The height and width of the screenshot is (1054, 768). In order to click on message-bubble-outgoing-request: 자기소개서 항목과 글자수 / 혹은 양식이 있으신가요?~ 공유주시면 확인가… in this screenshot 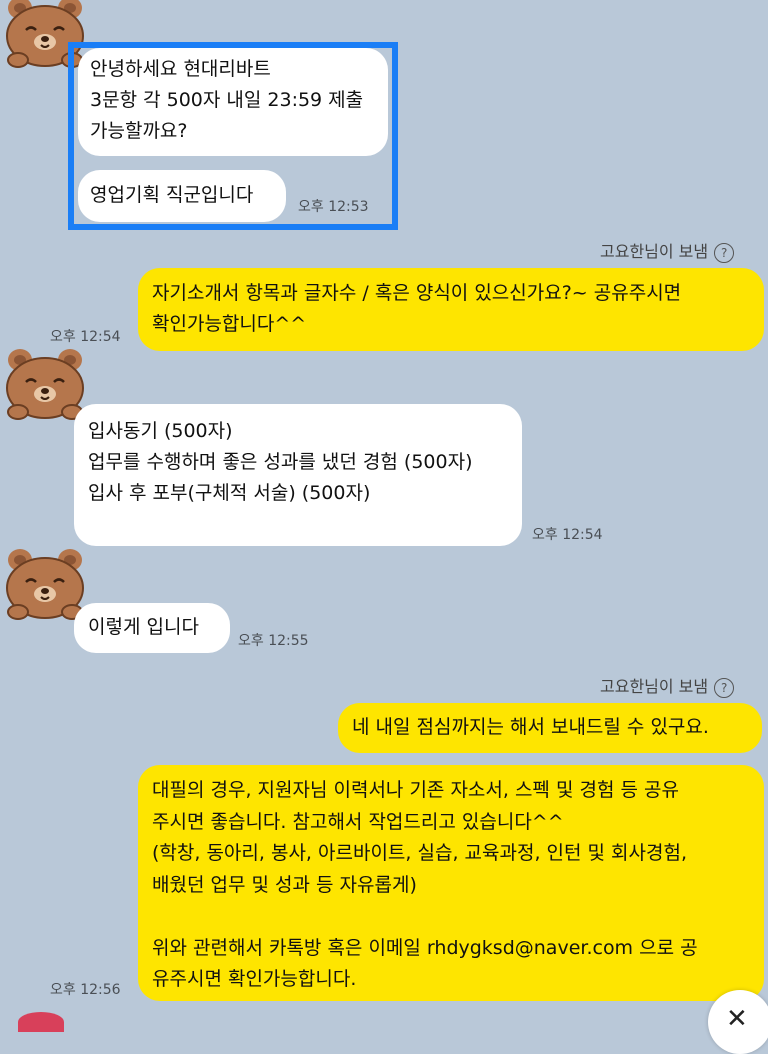, I will do `click(451, 309)`.